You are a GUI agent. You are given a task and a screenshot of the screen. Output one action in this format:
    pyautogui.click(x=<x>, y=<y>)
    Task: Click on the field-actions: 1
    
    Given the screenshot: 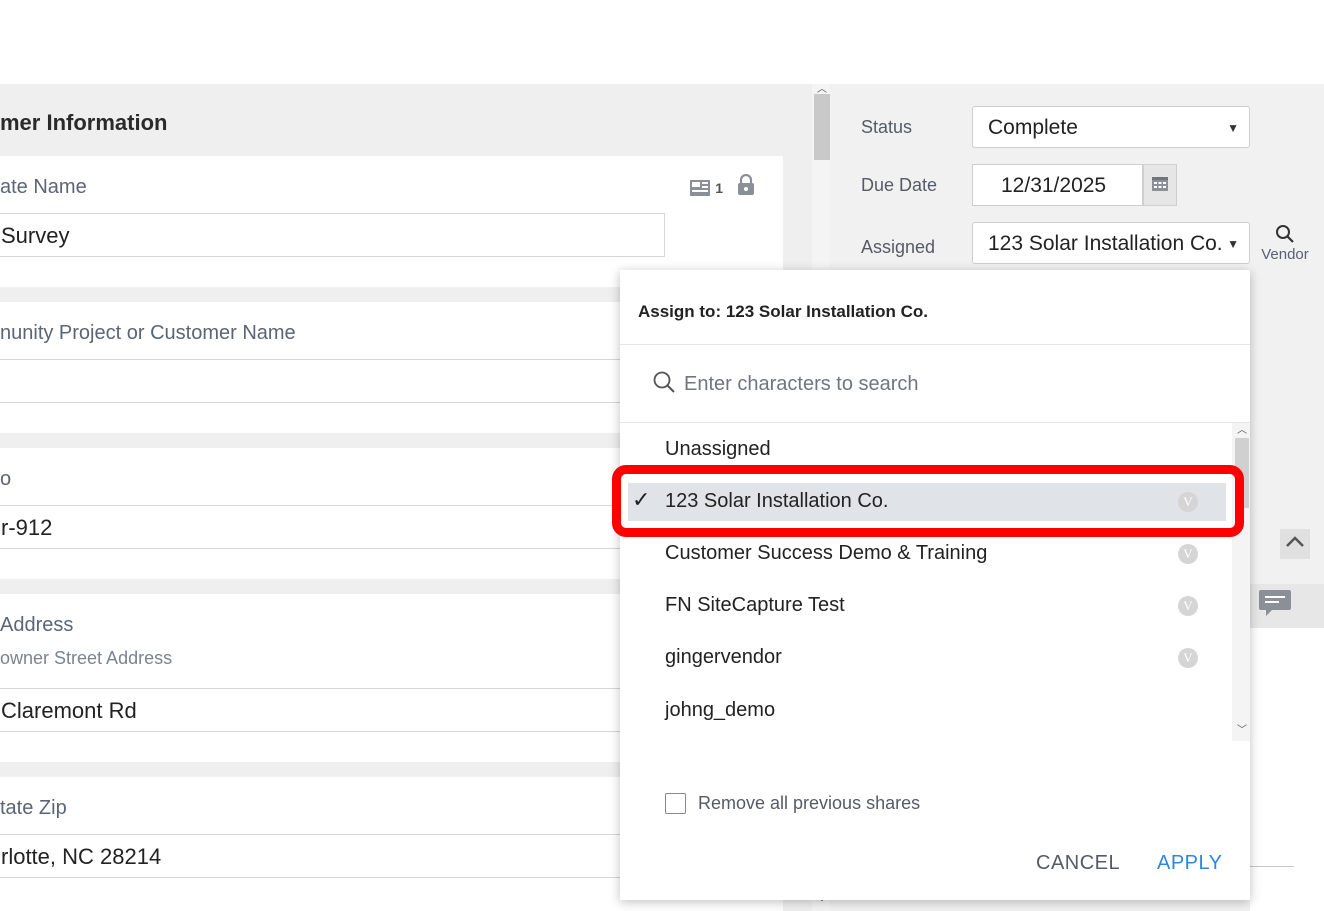 What is the action you would take?
    pyautogui.click(x=722, y=187)
    